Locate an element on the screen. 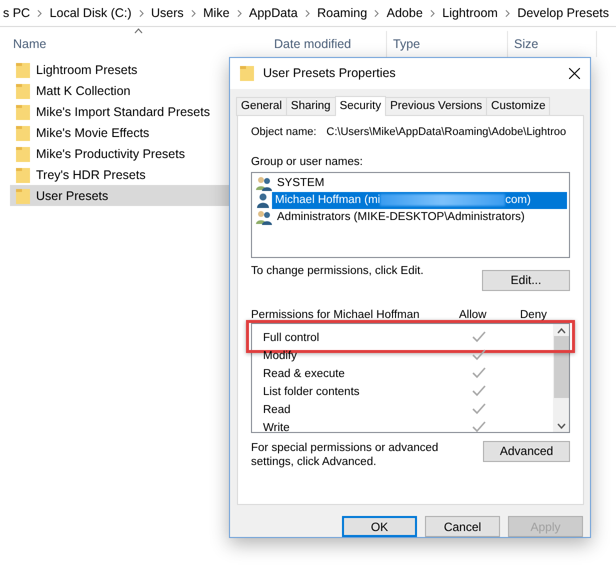 The width and height of the screenshot is (616, 565). permission-name: Modify is located at coordinates (280, 356).